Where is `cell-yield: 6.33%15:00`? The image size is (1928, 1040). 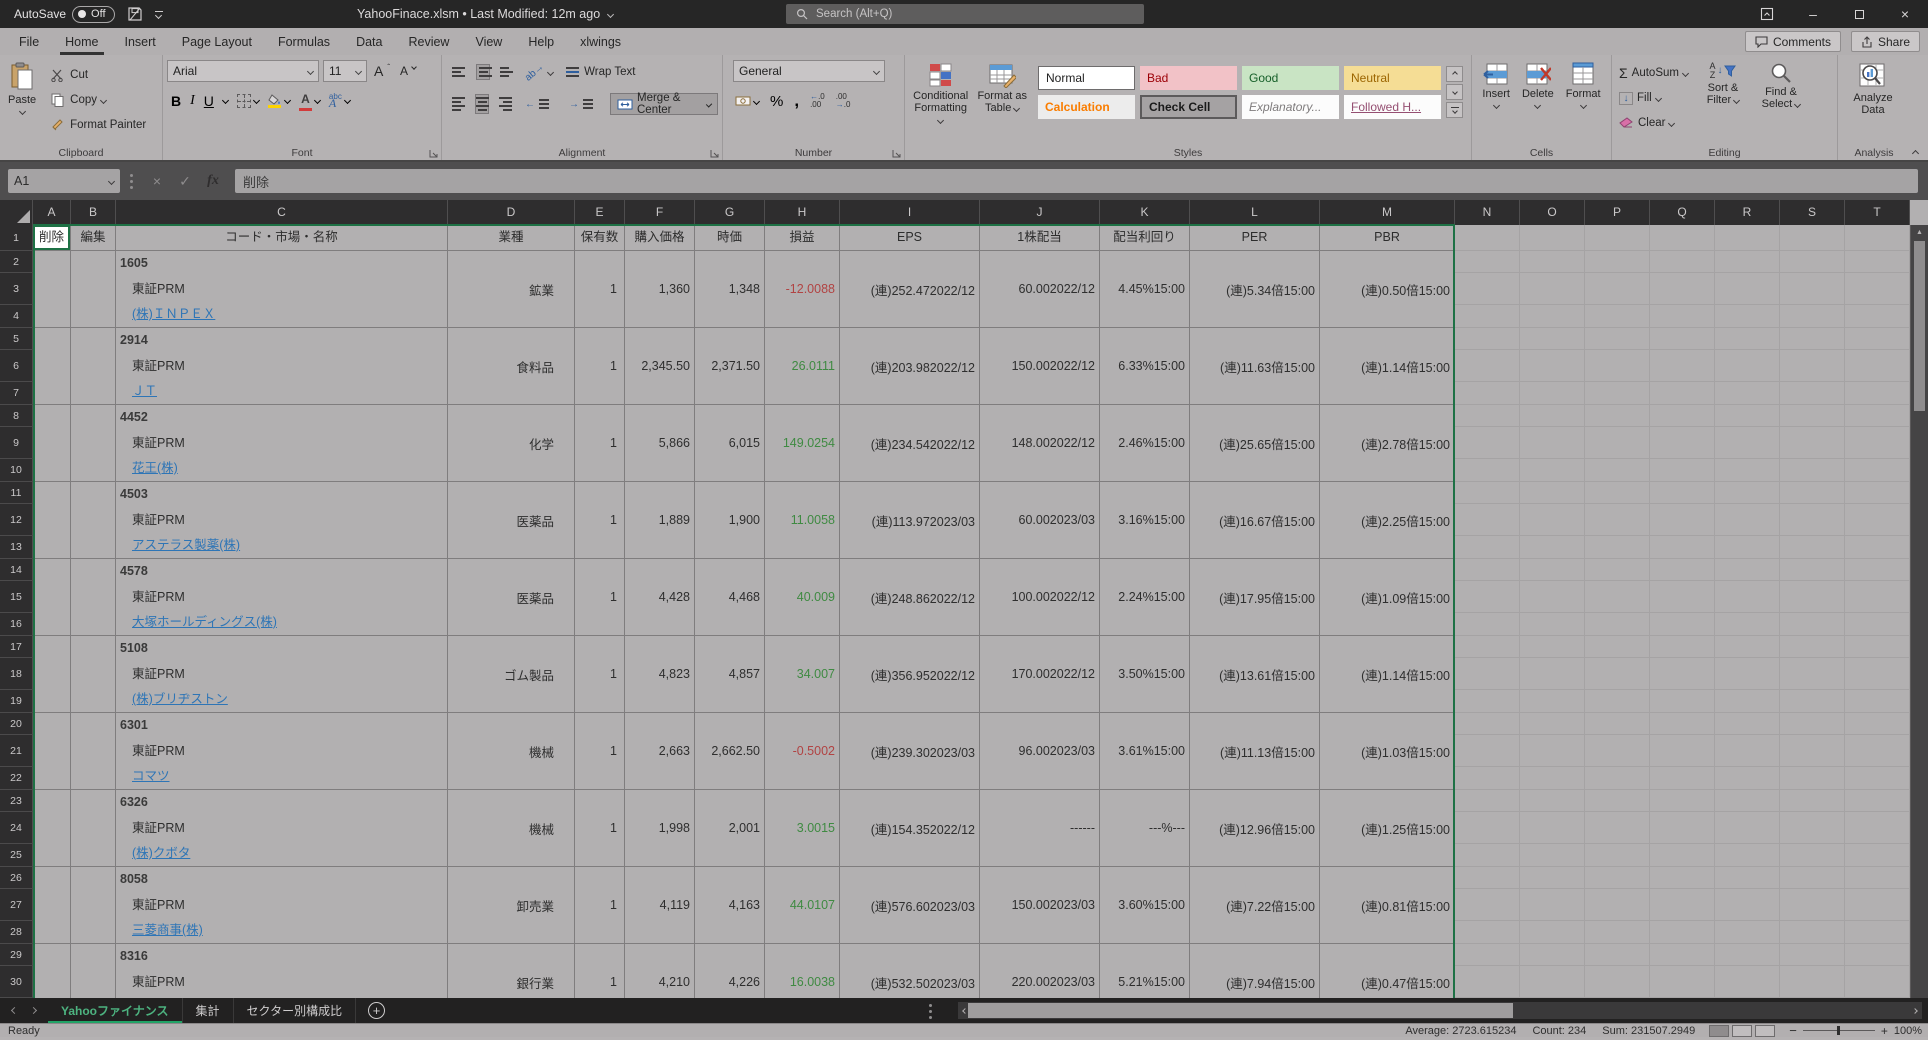 cell-yield: 6.33%15:00 is located at coordinates (1145, 366).